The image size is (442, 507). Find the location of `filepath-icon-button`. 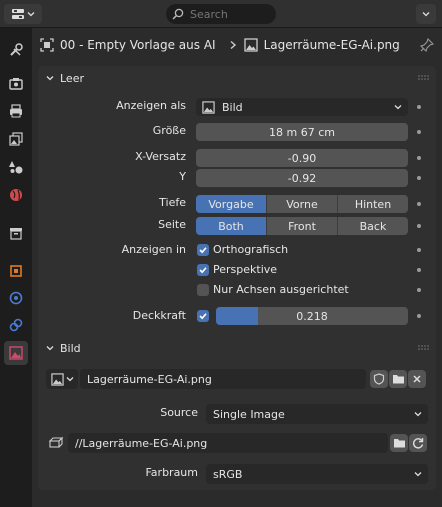

filepath-icon-button is located at coordinates (56, 443).